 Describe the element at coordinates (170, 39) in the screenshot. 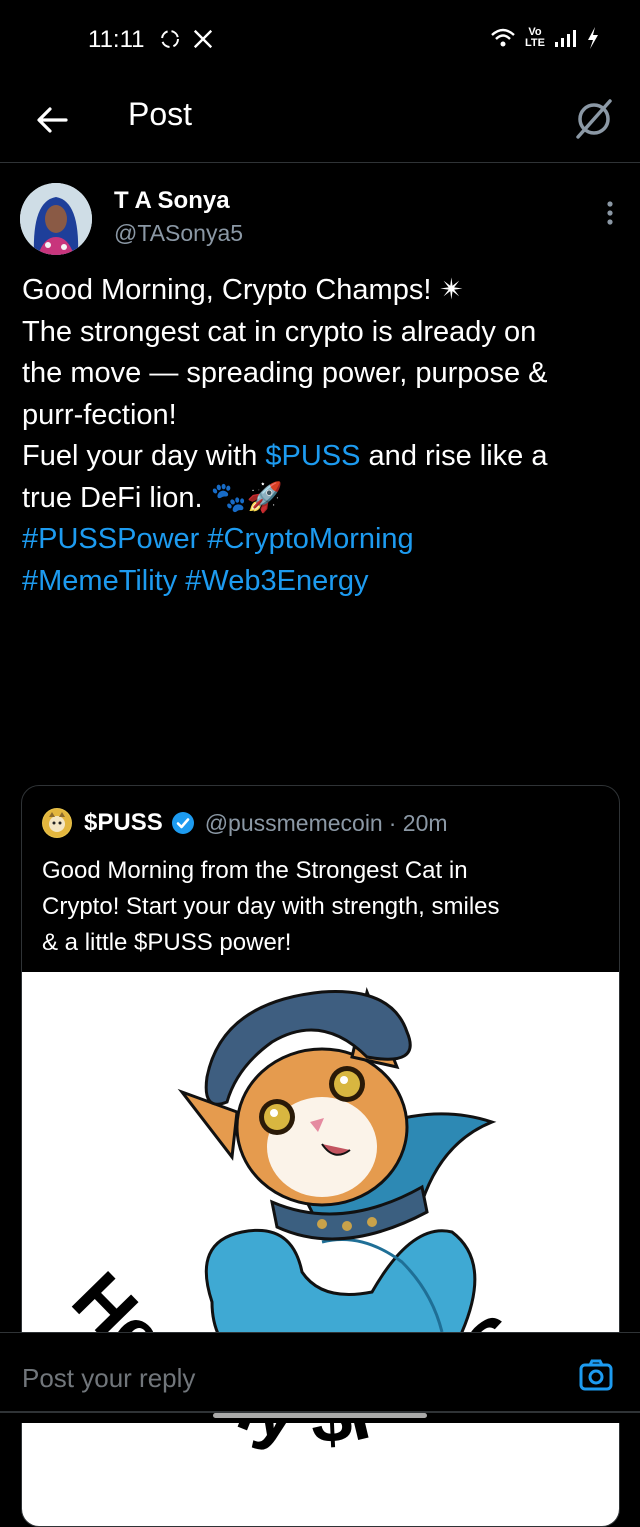

I see `sync-icon` at that location.